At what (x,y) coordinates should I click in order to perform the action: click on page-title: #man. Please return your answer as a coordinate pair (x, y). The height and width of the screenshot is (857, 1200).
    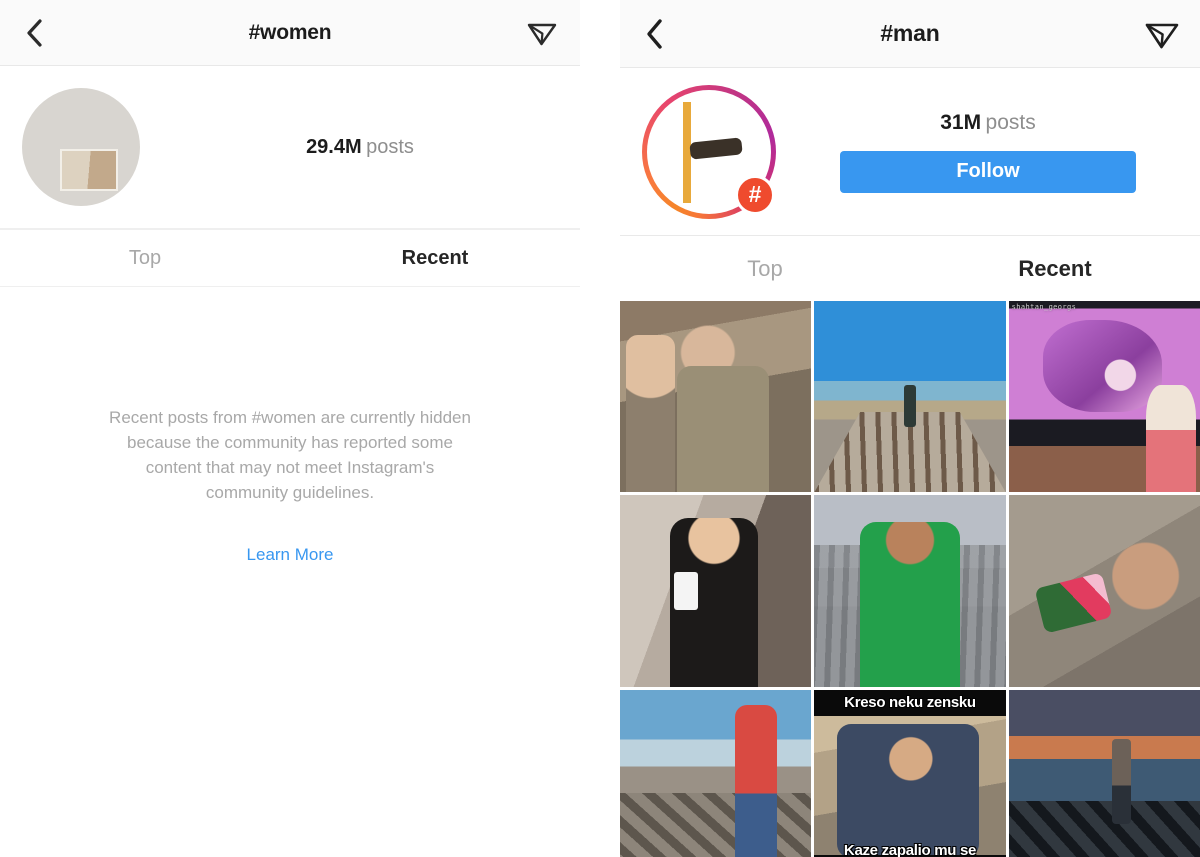
    Looking at the image, I should click on (910, 33).